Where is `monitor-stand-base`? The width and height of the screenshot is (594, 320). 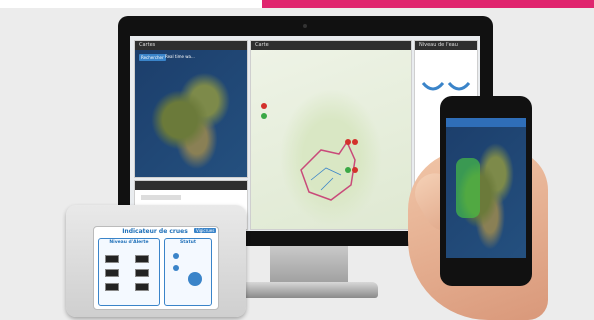 monitor-stand-base is located at coordinates (308, 290).